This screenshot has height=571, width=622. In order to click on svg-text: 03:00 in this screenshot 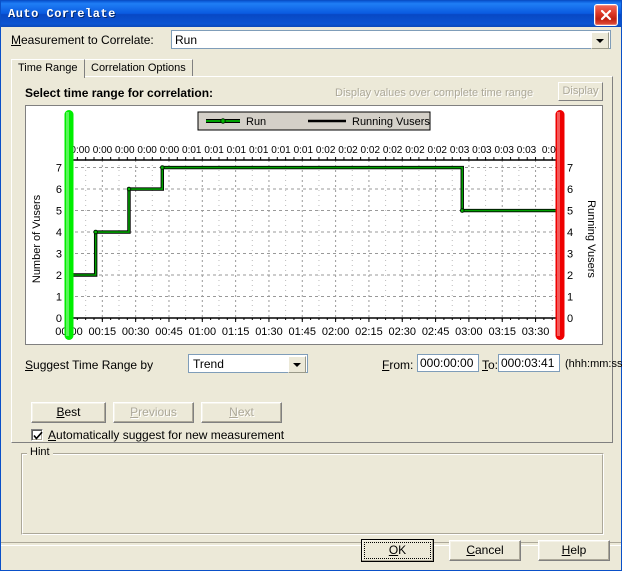, I will do `click(469, 332)`.